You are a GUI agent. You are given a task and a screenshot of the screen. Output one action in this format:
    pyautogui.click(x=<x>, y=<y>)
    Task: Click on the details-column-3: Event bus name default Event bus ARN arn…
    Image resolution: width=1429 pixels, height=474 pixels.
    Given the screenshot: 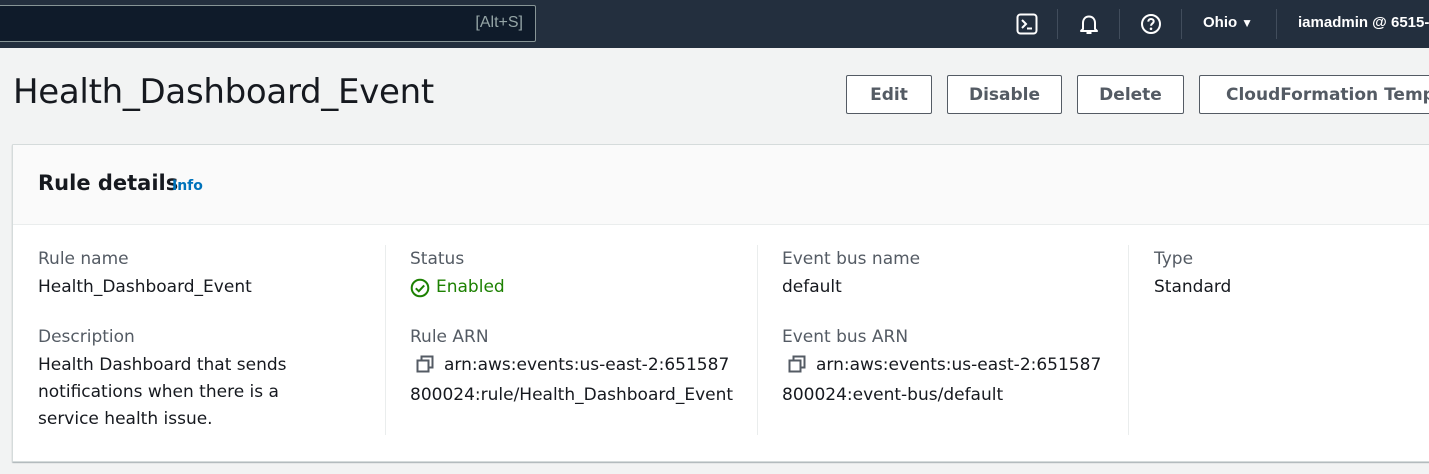 What is the action you would take?
    pyautogui.click(x=968, y=340)
    